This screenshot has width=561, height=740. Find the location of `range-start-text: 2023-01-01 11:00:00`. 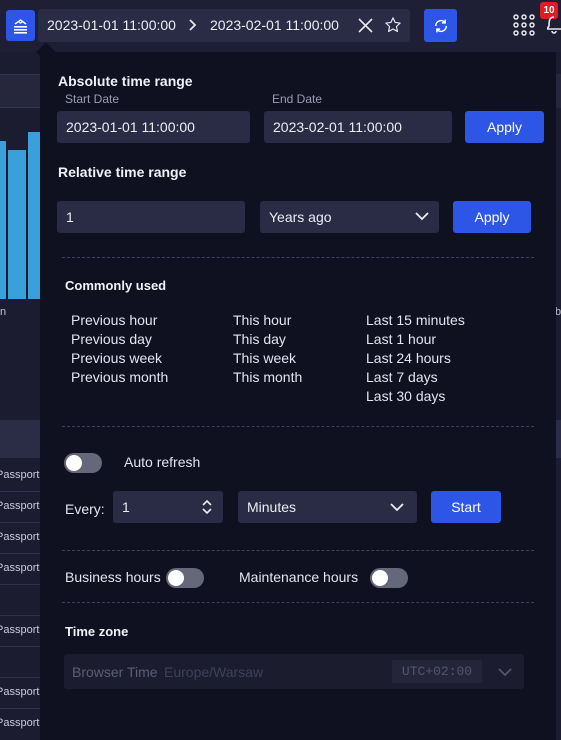

range-start-text: 2023-01-01 11:00:00 is located at coordinates (111, 25).